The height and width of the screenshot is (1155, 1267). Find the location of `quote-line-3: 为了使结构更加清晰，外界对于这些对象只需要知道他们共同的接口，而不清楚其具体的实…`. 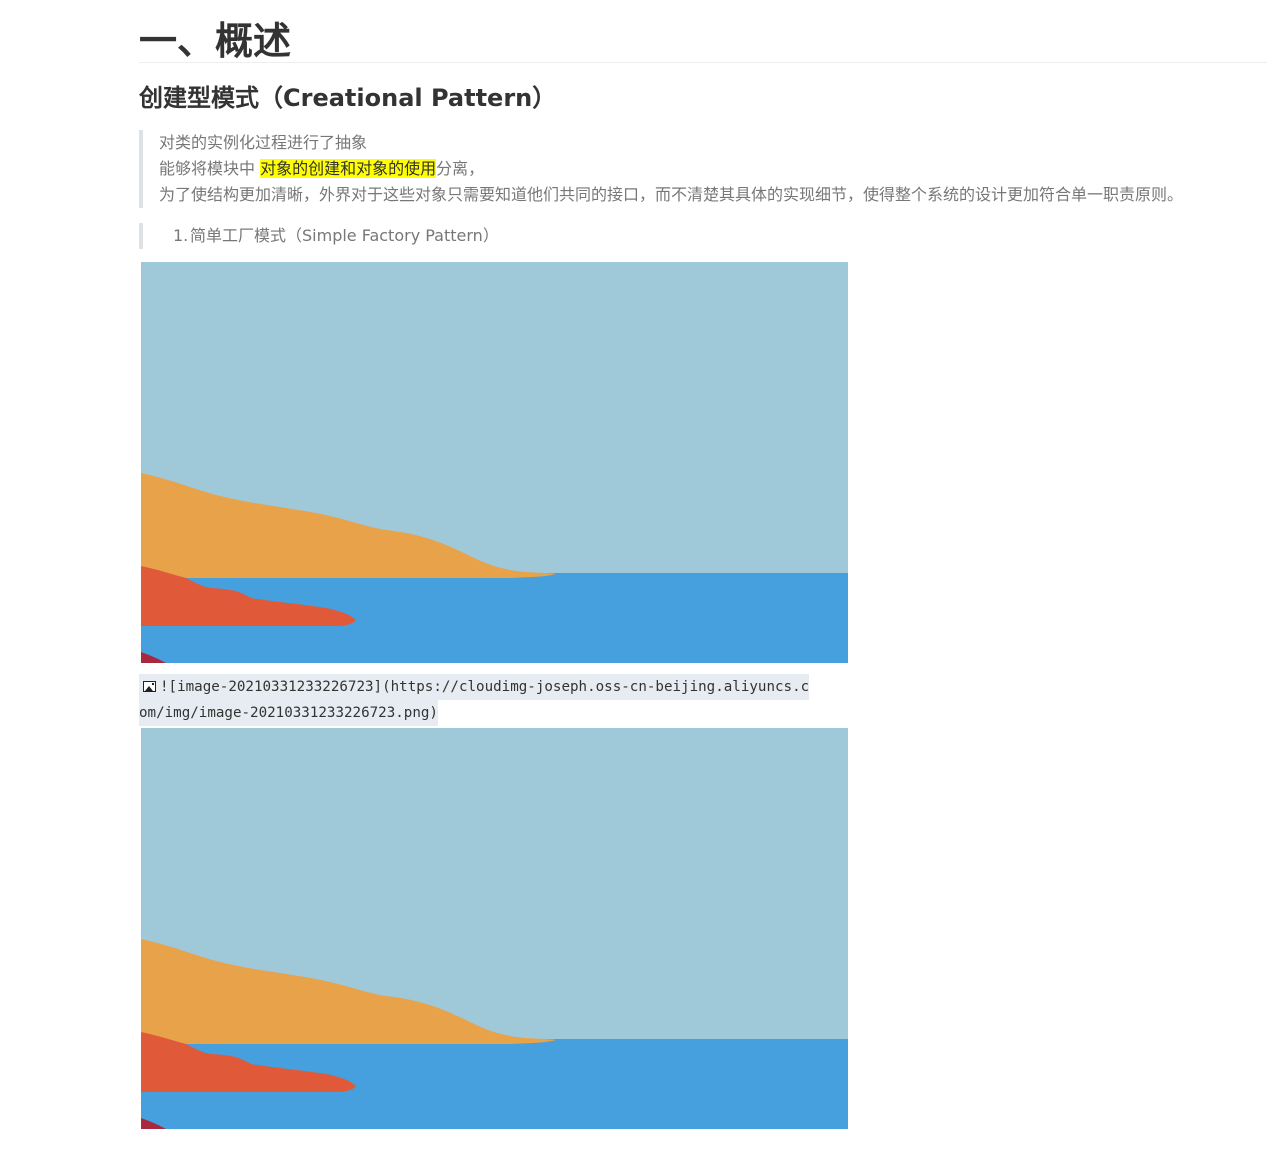

quote-line-3: 为了使结构更加清晰，外界对于这些对象只需要知道他们共同的接口，而不清楚其具体的实… is located at coordinates (671, 194).